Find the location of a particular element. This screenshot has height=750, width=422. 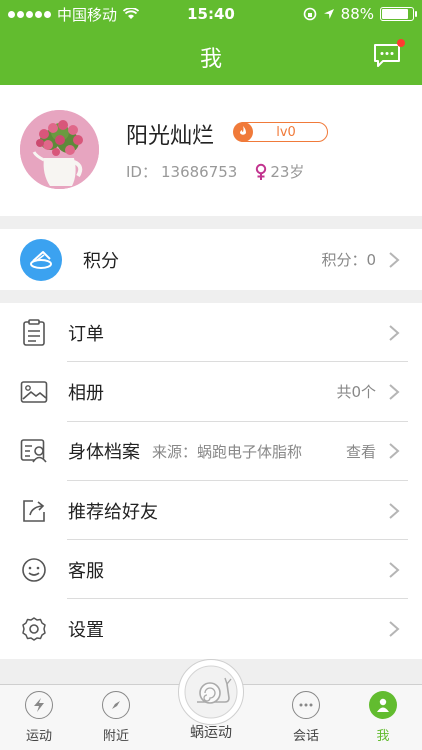

status-right: 88% is located at coordinates (360, 14).